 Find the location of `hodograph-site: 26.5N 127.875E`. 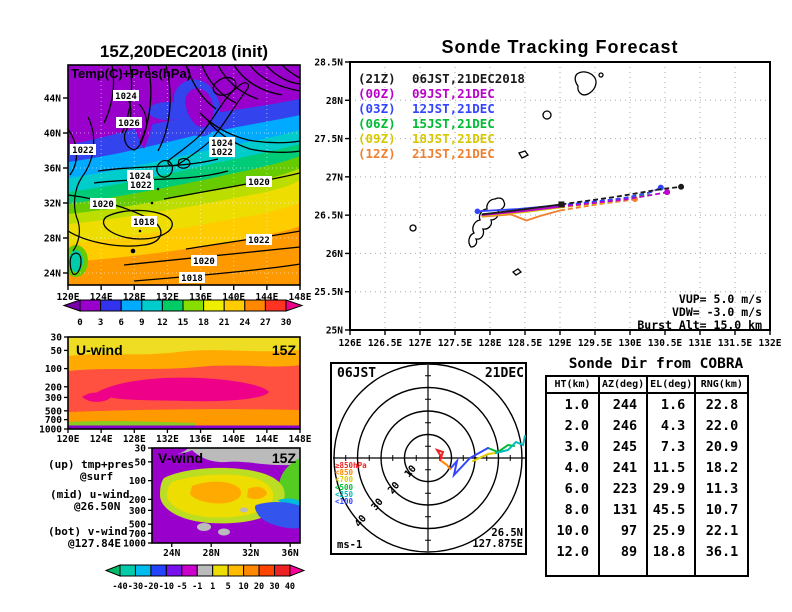

hodograph-site: 26.5N 127.875E is located at coordinates (475, 539).